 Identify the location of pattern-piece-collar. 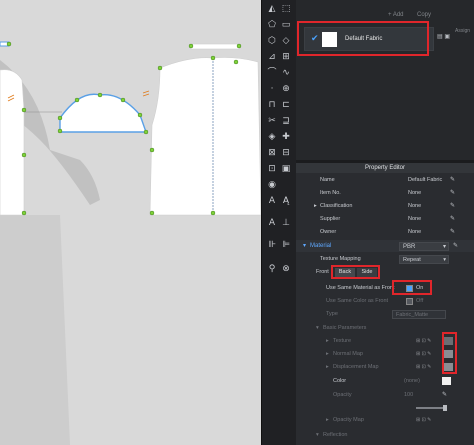
(215, 46).